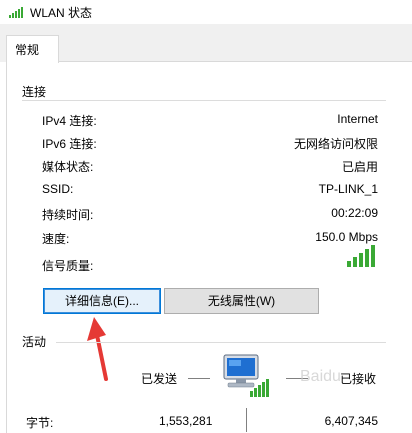  Describe the element at coordinates (204, 100) in the screenshot. I see `connection-divider` at that location.